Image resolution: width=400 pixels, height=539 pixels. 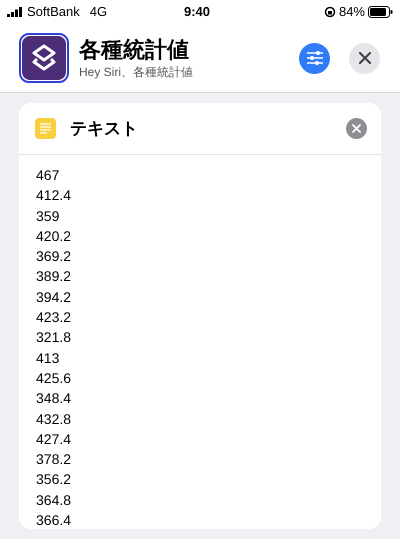 What do you see at coordinates (54, 419) in the screenshot?
I see `text-line: 432.8` at bounding box center [54, 419].